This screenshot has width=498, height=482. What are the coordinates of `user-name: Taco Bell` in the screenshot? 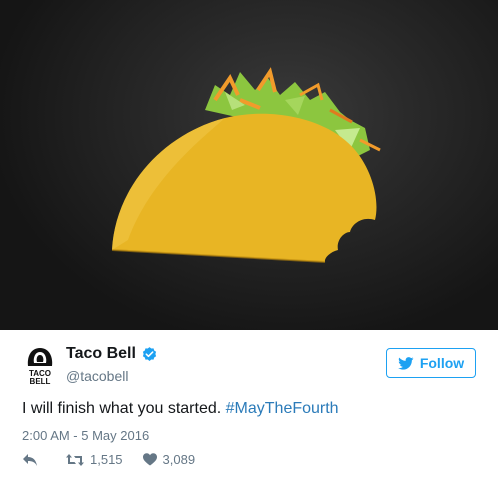 It's located at (101, 354).